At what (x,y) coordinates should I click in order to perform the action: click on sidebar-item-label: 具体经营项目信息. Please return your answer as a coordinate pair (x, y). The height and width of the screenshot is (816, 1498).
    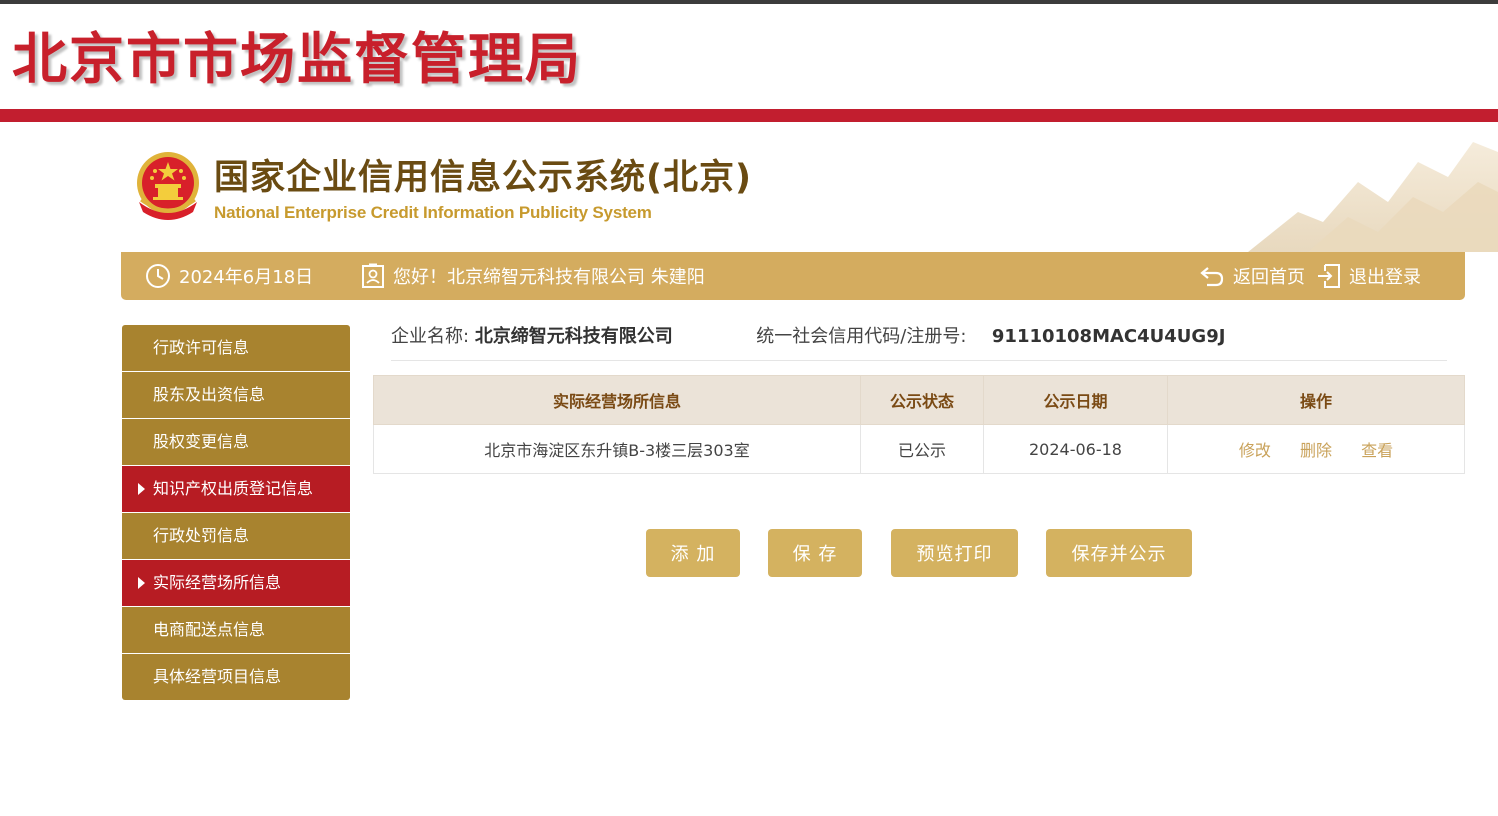
    Looking at the image, I should click on (217, 676).